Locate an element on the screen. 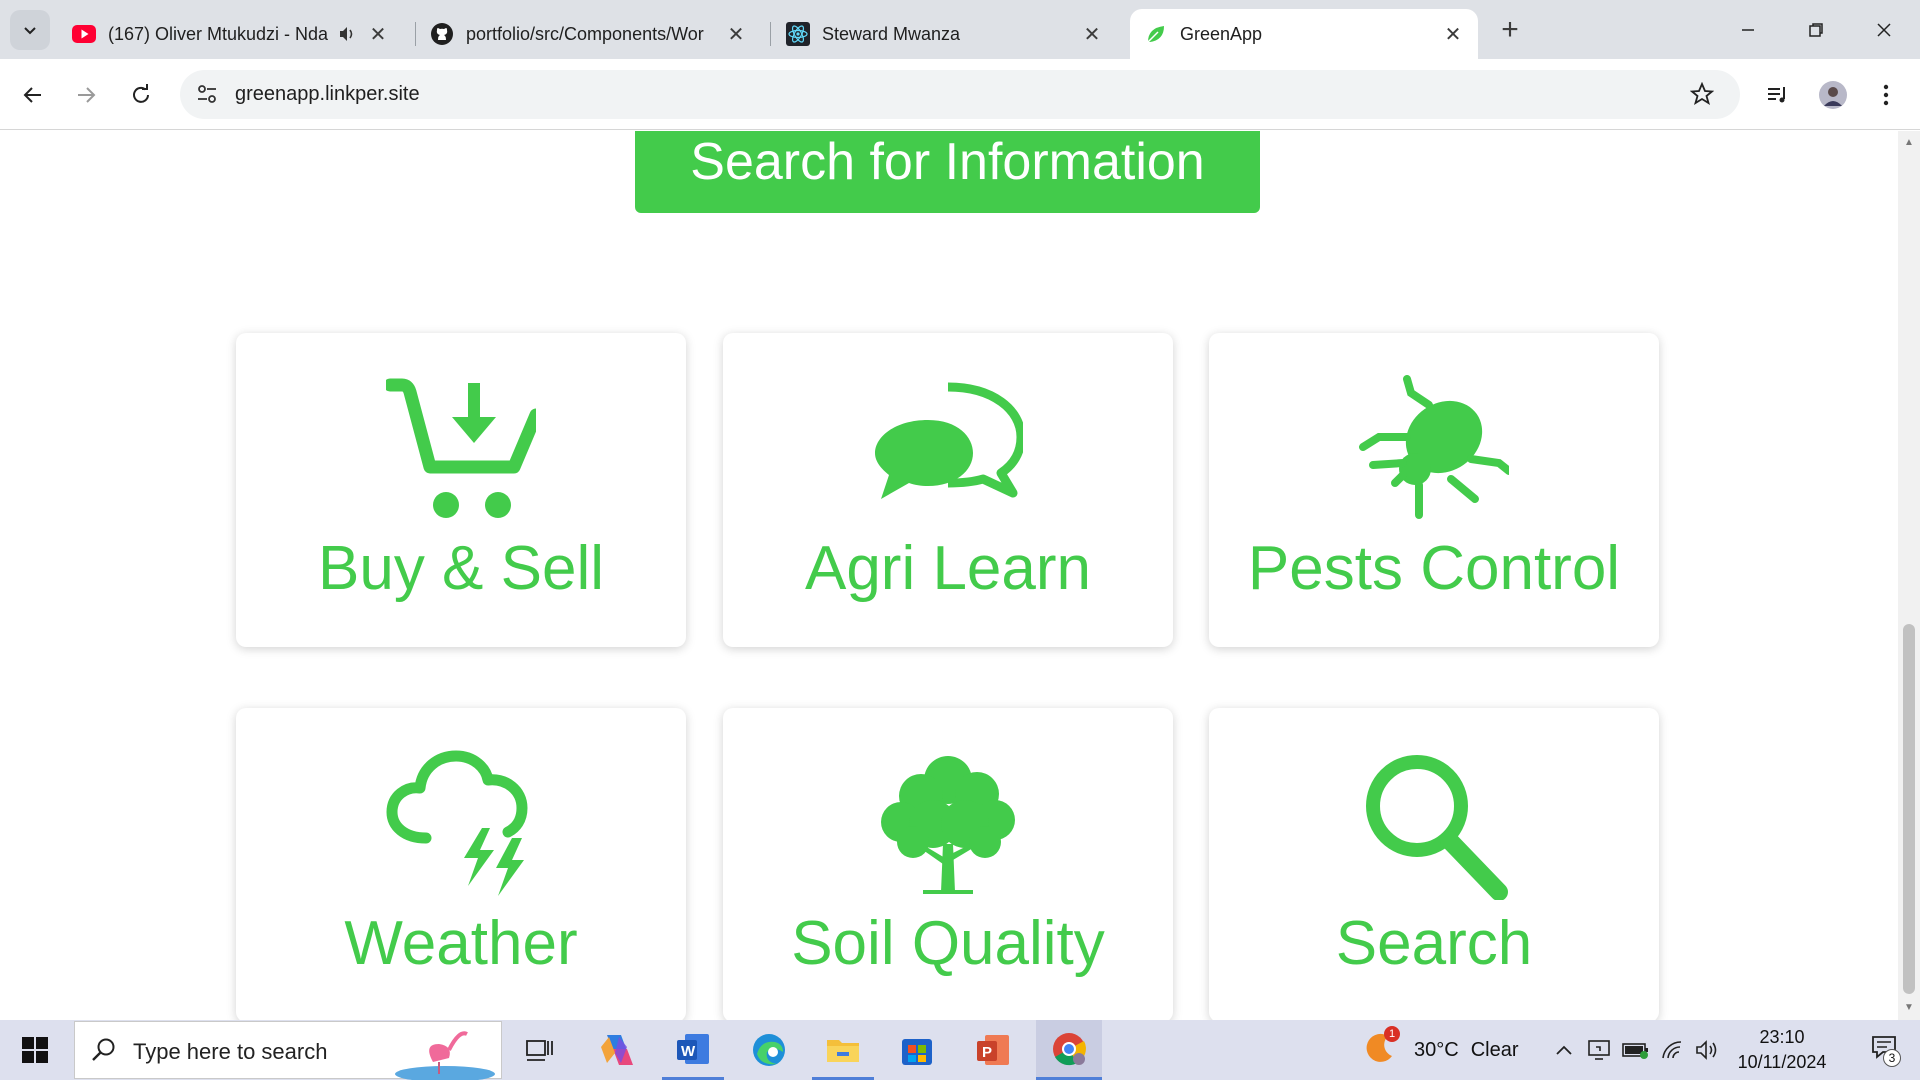  battery-button is located at coordinates (1636, 1050).